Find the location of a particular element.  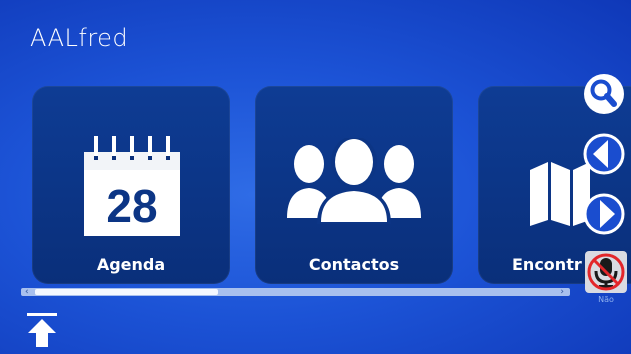

scroll-left-arrow: ‹ is located at coordinates (27, 292).